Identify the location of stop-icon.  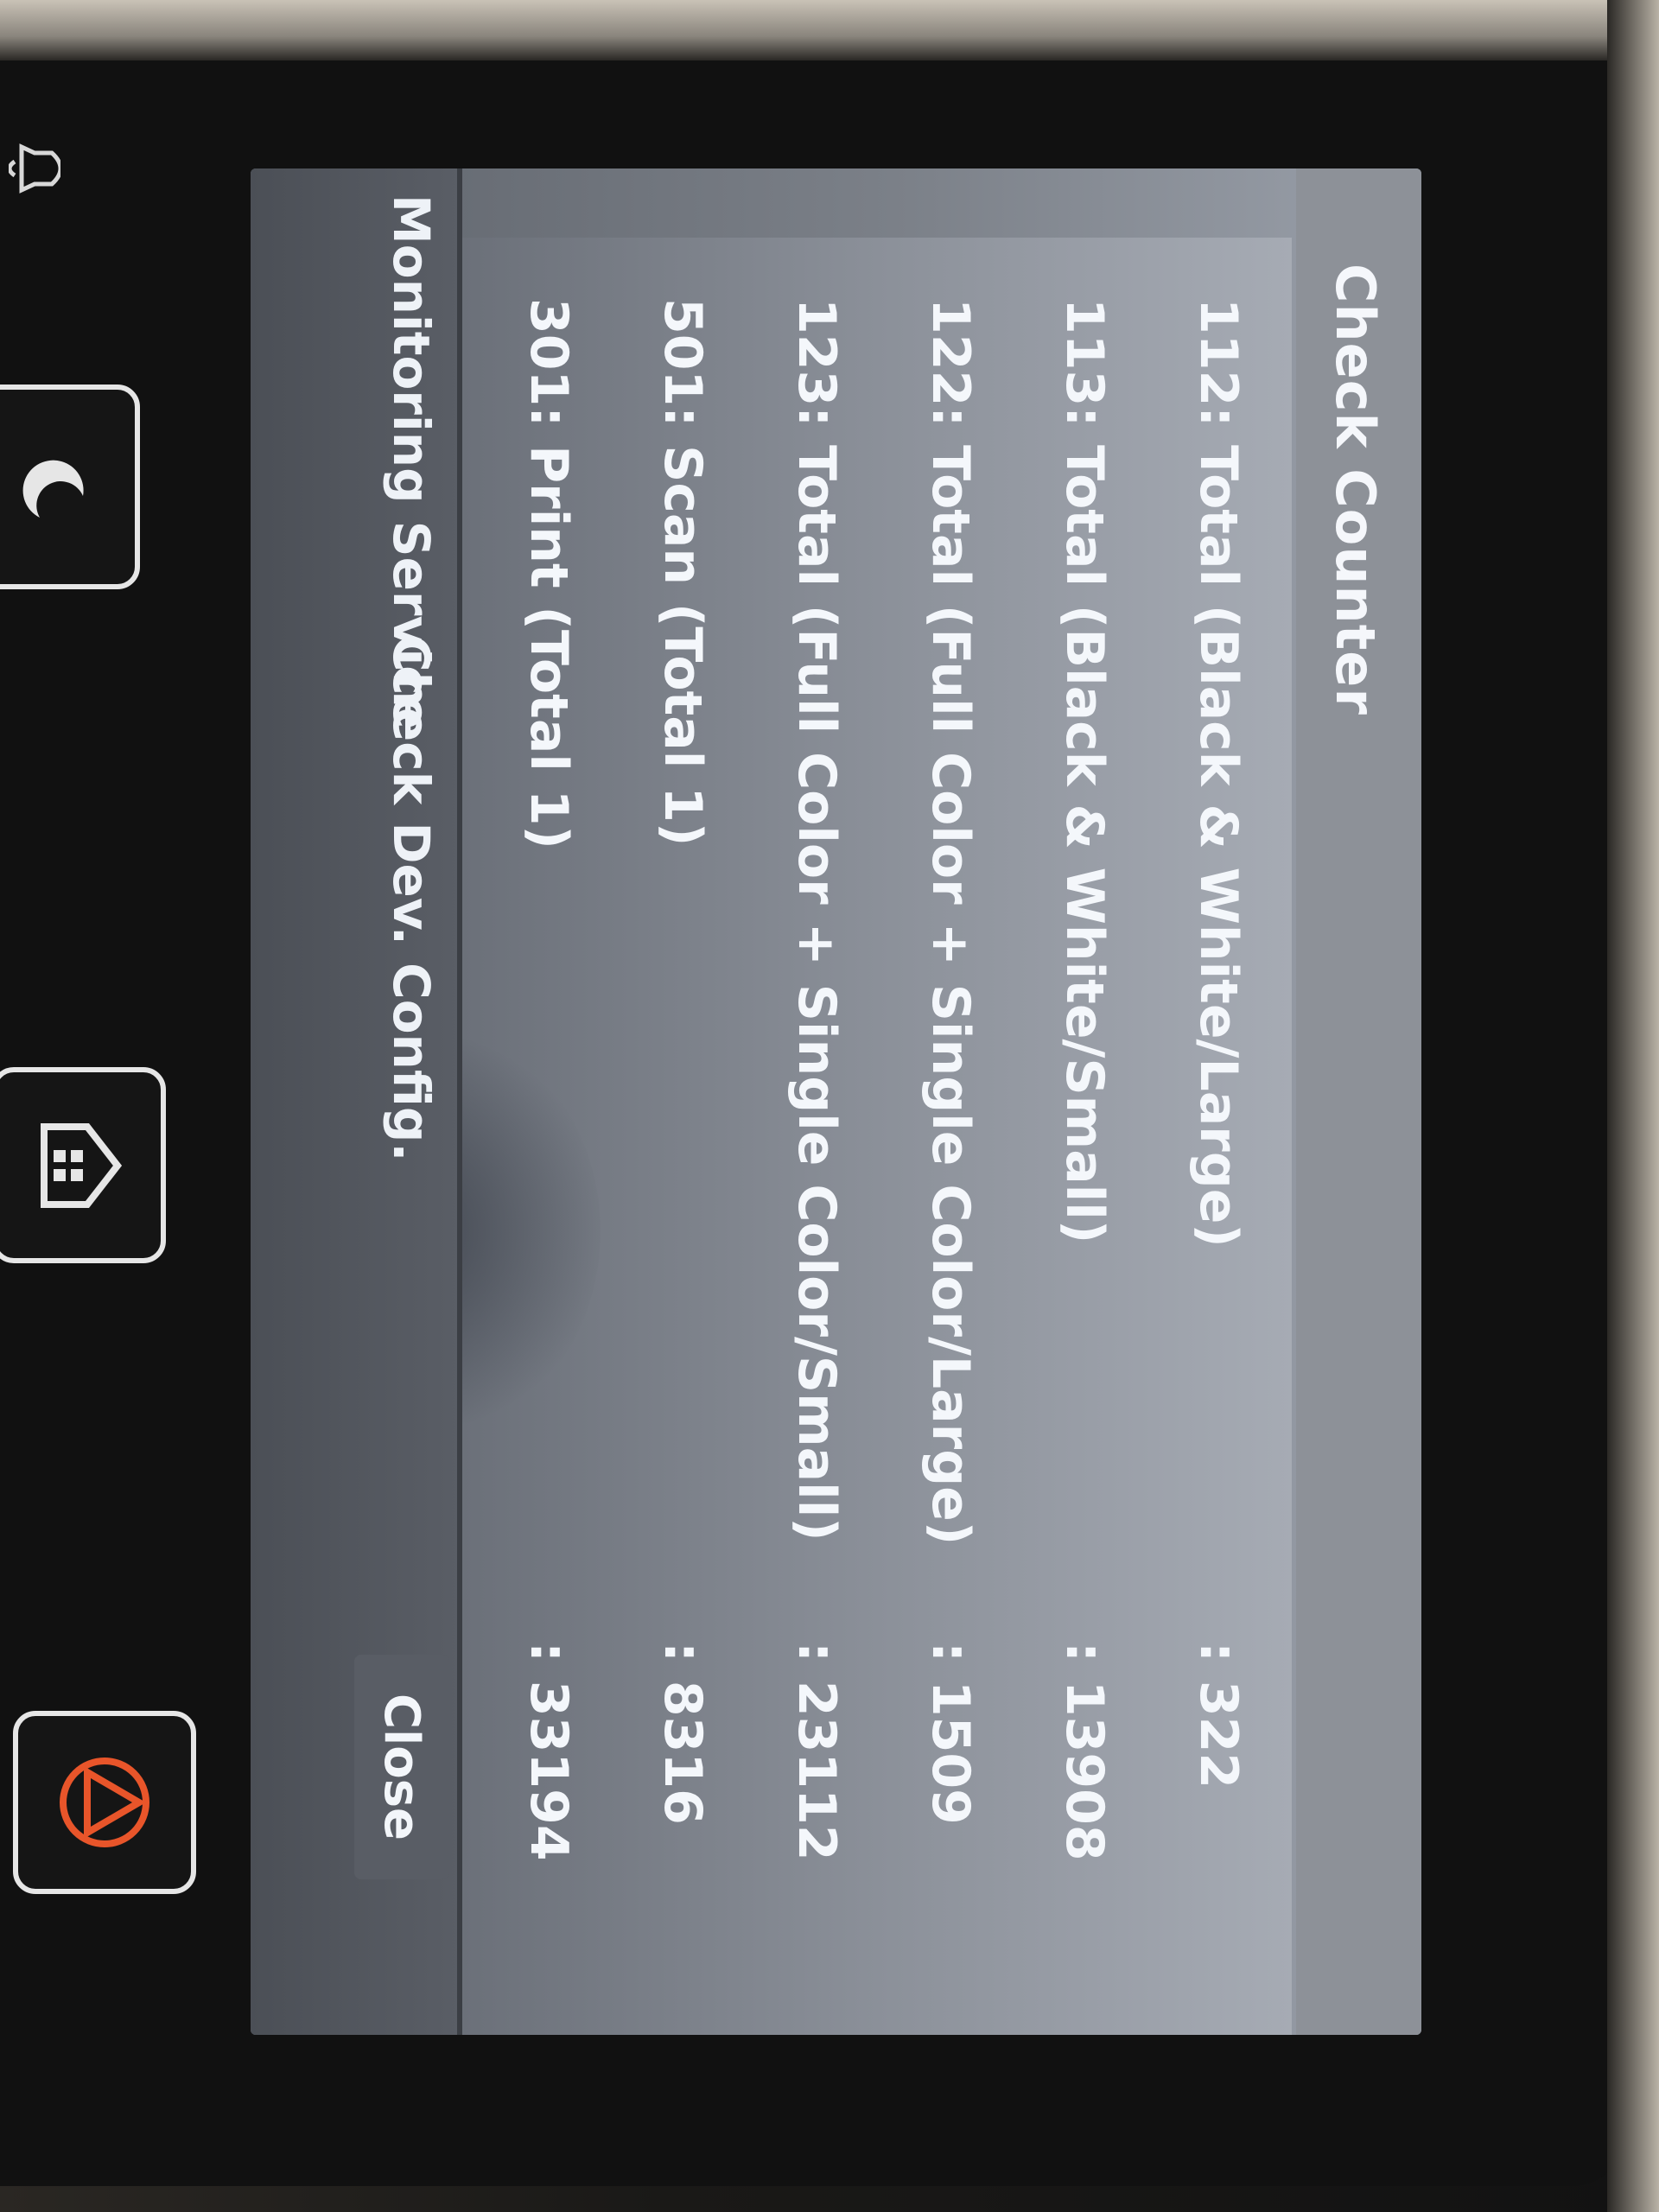
(104, 1802).